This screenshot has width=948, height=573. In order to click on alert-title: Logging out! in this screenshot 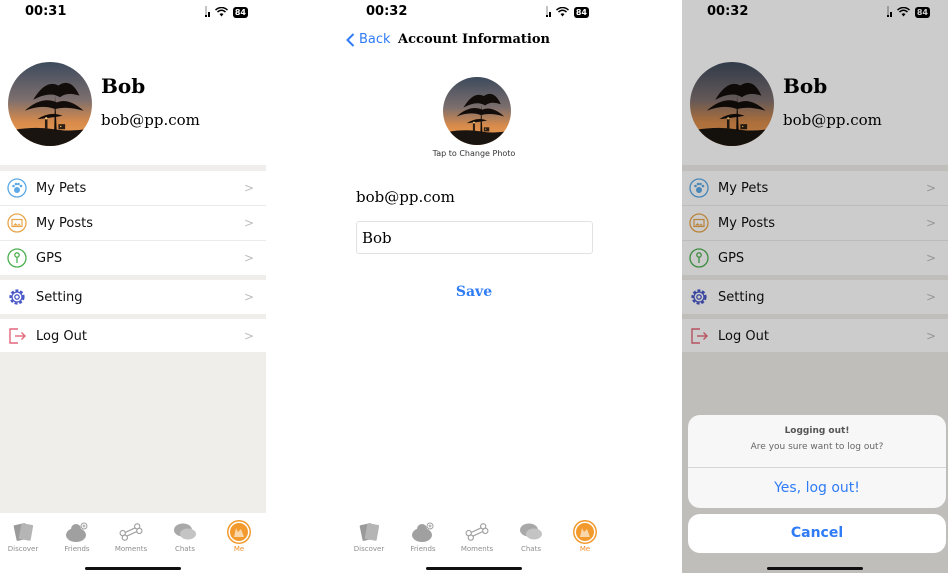, I will do `click(817, 431)`.